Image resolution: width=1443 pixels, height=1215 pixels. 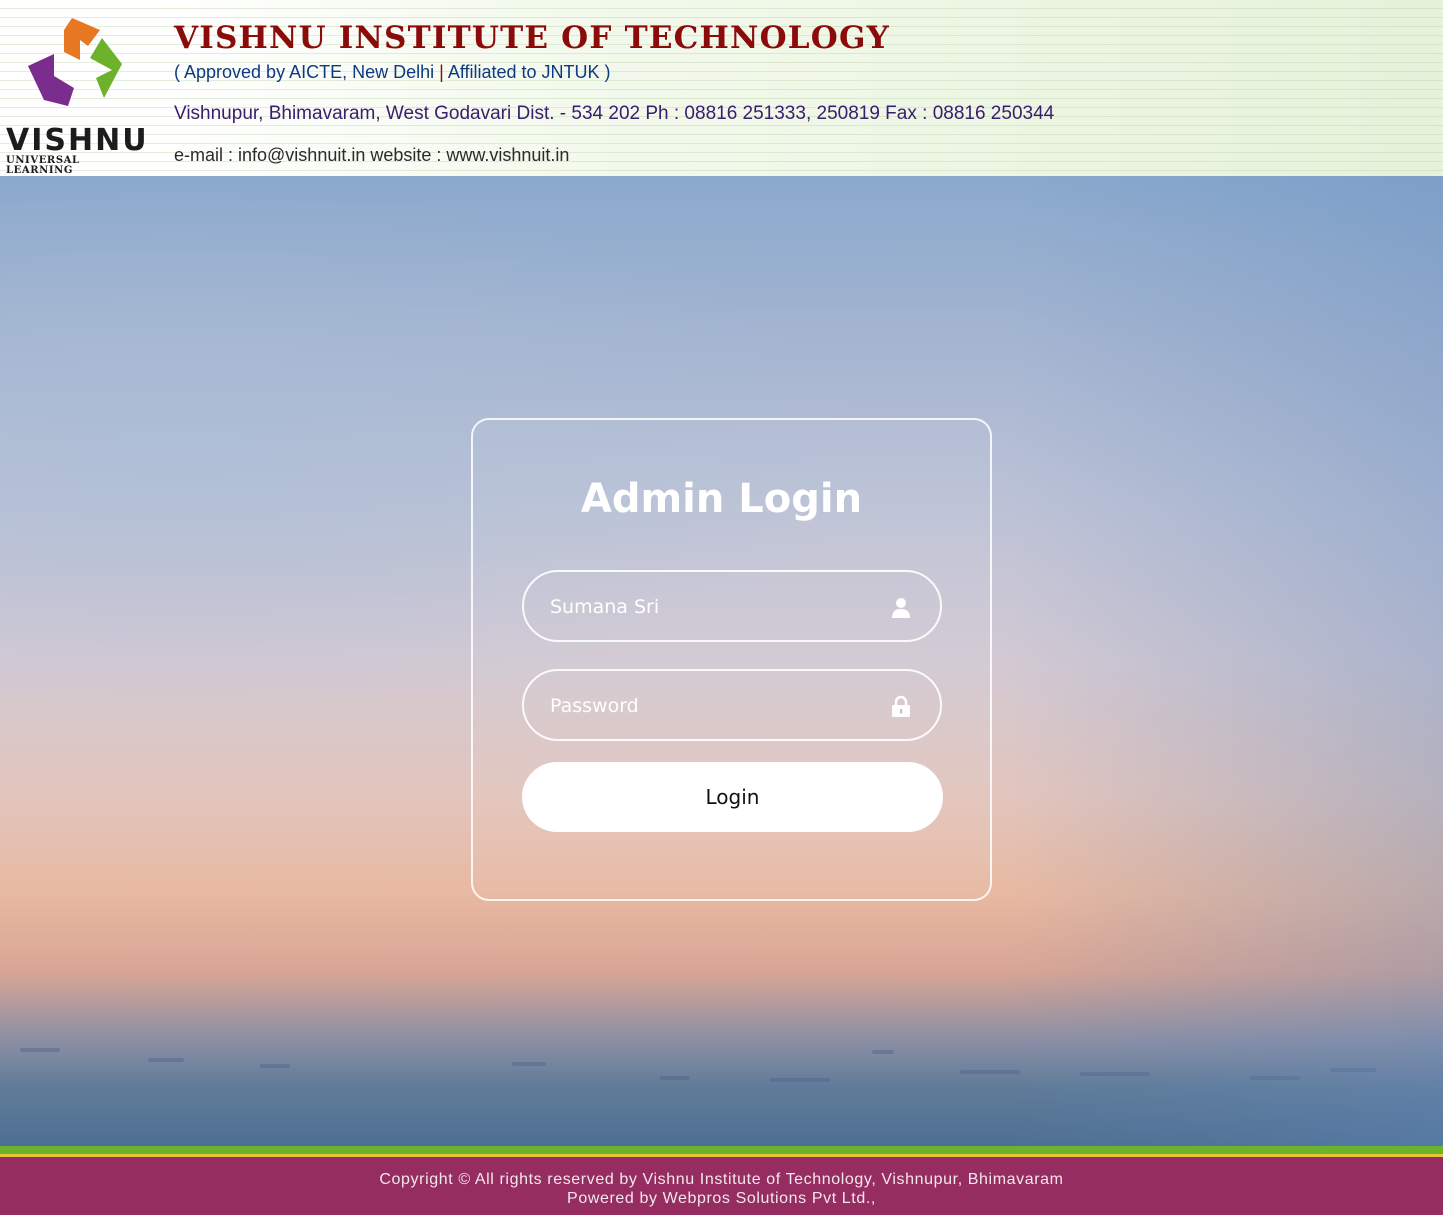 What do you see at coordinates (901, 706) in the screenshot?
I see `lock-icon` at bounding box center [901, 706].